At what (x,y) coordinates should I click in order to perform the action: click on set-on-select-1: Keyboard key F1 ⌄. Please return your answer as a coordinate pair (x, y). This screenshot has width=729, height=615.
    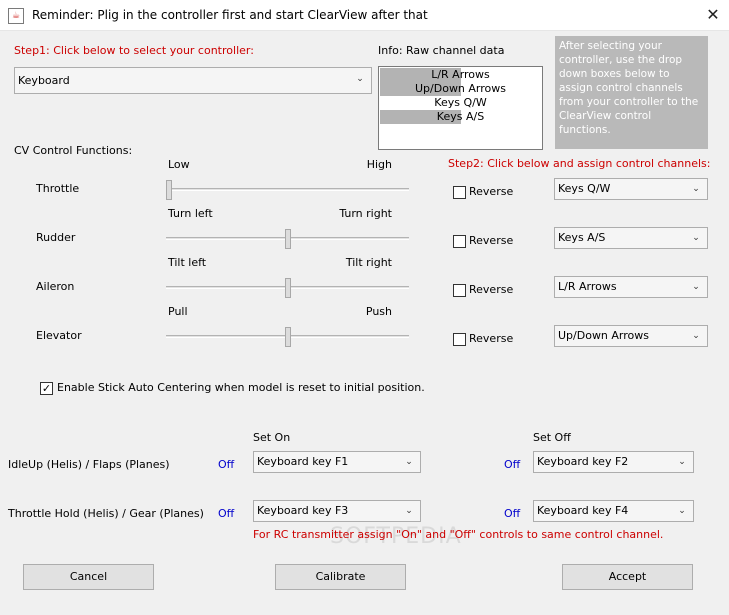
    Looking at the image, I should click on (337, 462).